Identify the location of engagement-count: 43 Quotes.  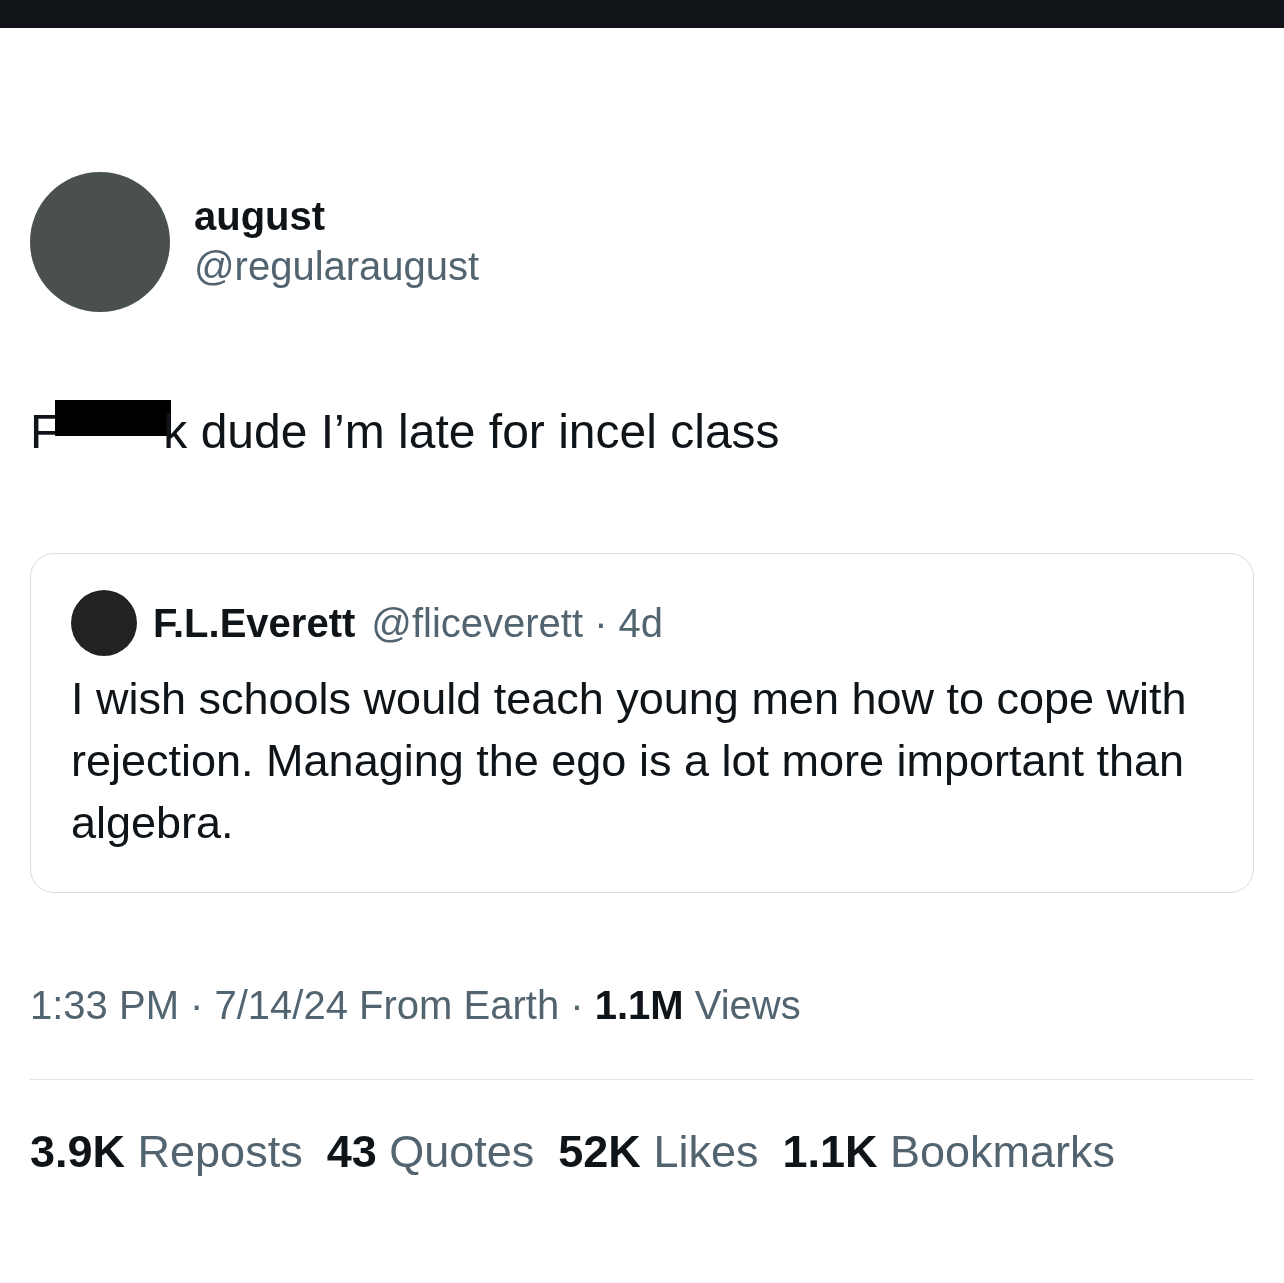
(430, 1151).